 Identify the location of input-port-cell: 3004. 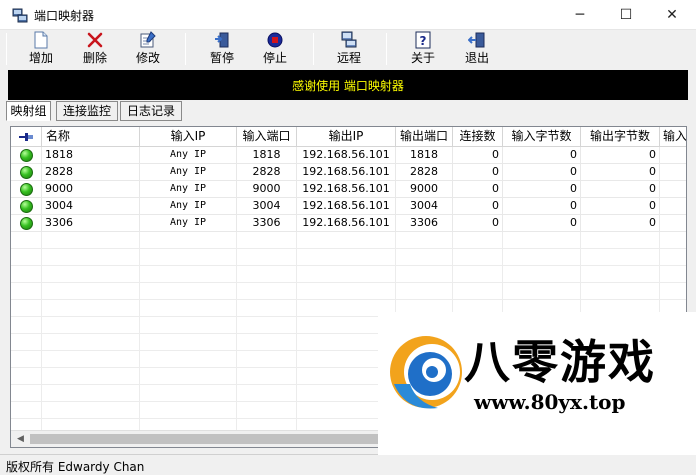
(267, 206).